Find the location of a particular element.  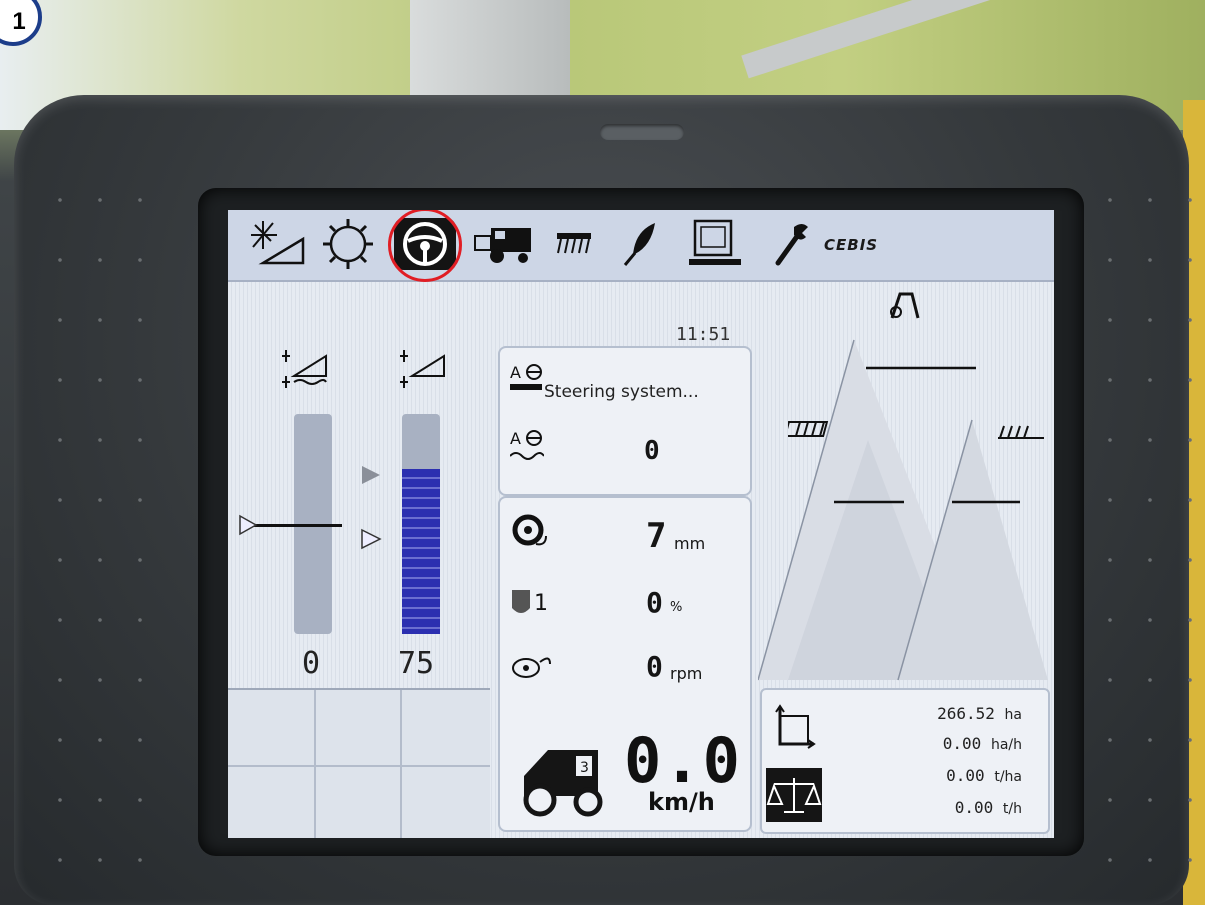

tab-crop is located at coordinates (641, 244).